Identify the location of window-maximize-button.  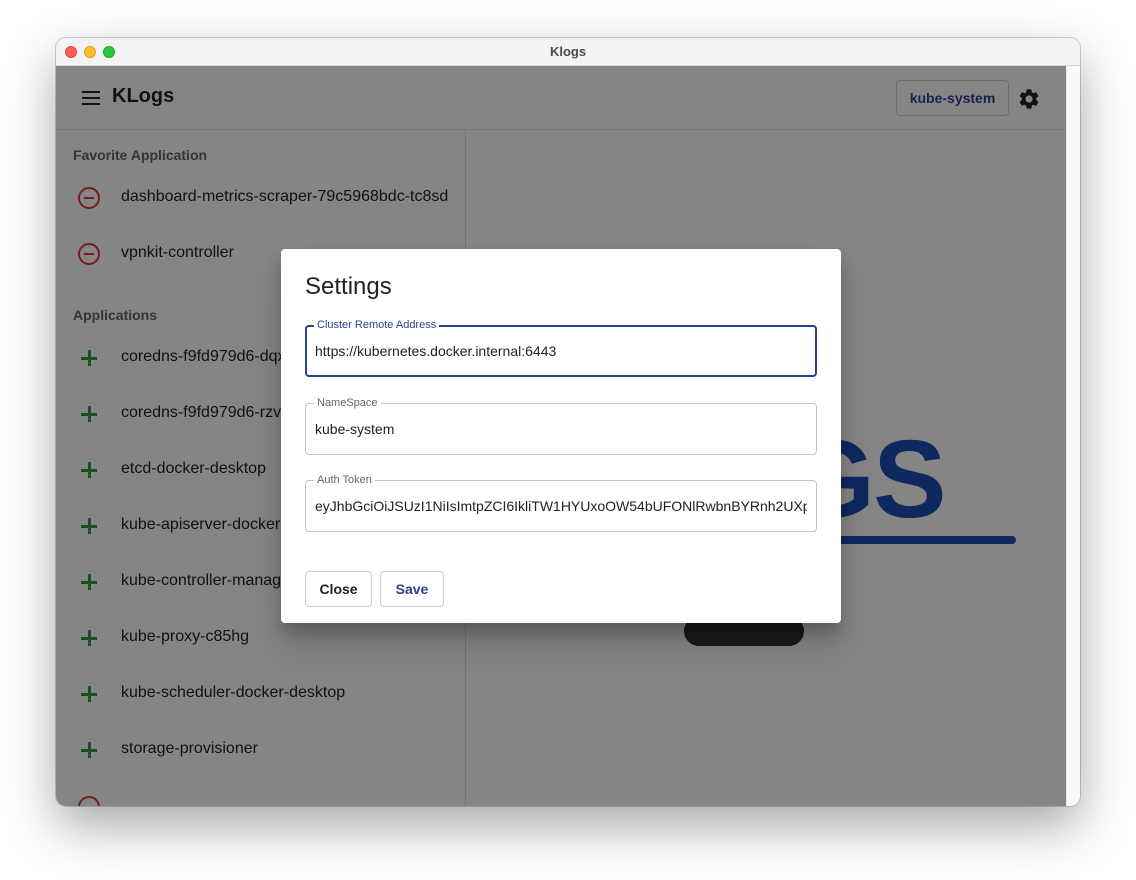
(109, 52).